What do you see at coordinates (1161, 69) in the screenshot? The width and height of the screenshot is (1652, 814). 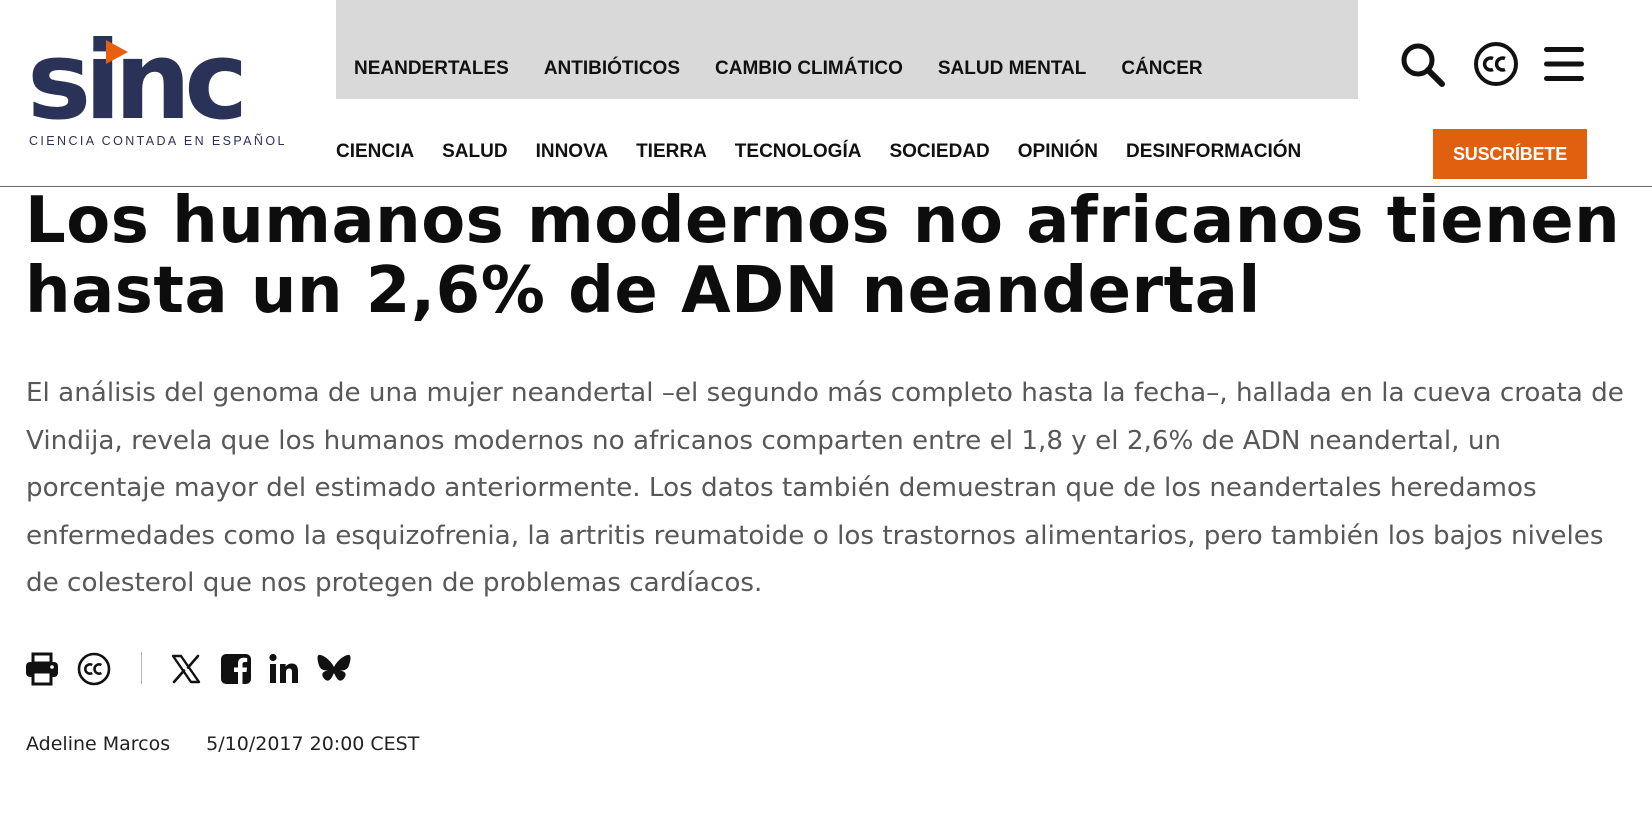 I see `topic-link-cancer: CÁNCER` at bounding box center [1161, 69].